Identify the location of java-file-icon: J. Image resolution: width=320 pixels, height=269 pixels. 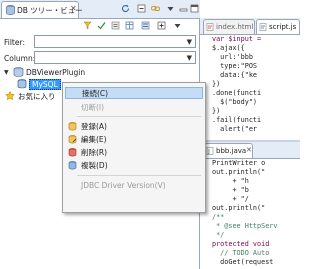
(210, 151).